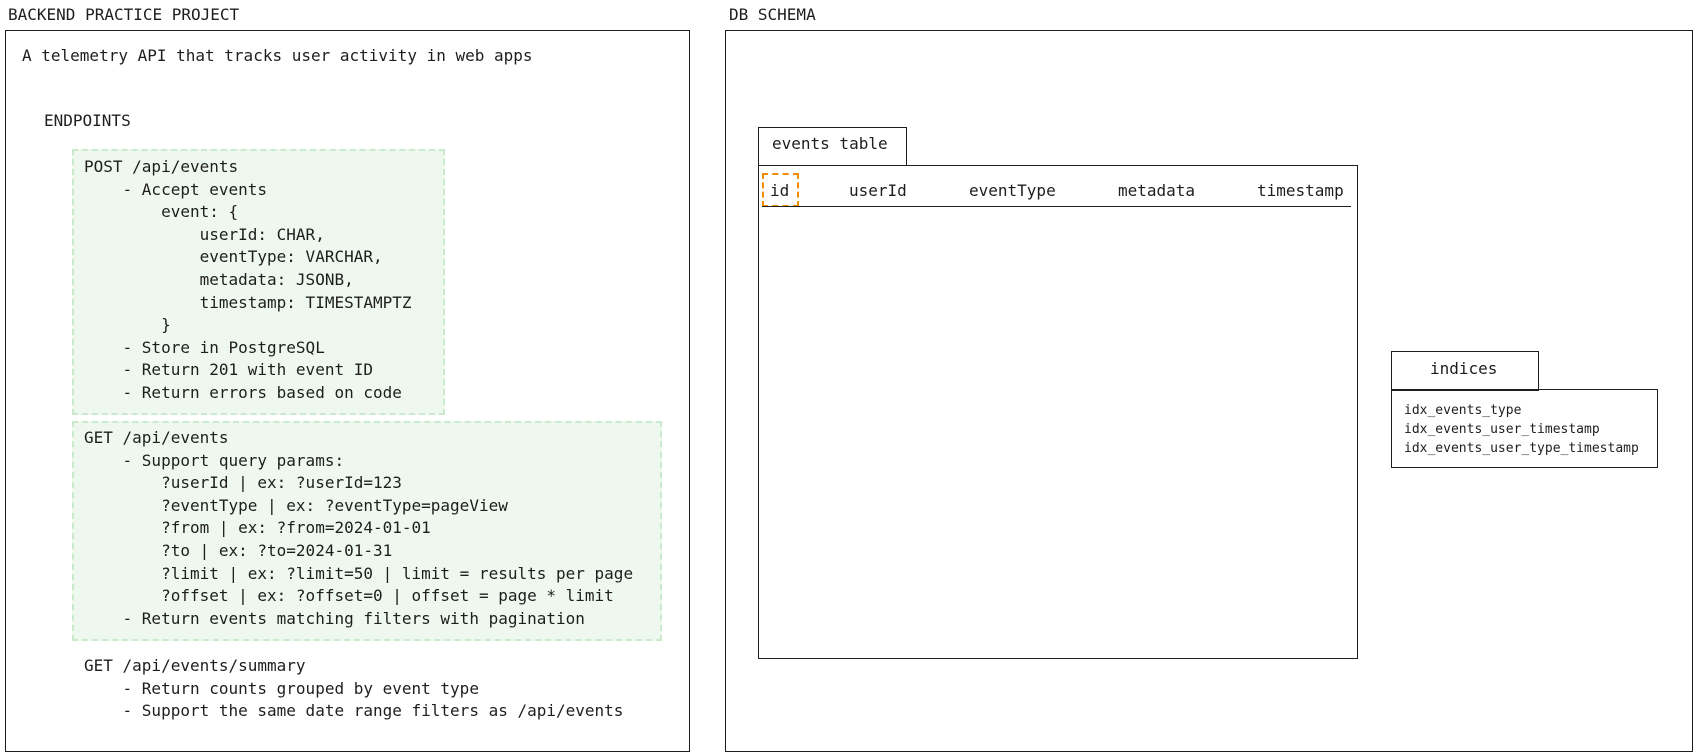 The width and height of the screenshot is (1698, 756). I want to click on header-divider, so click(1056, 206).